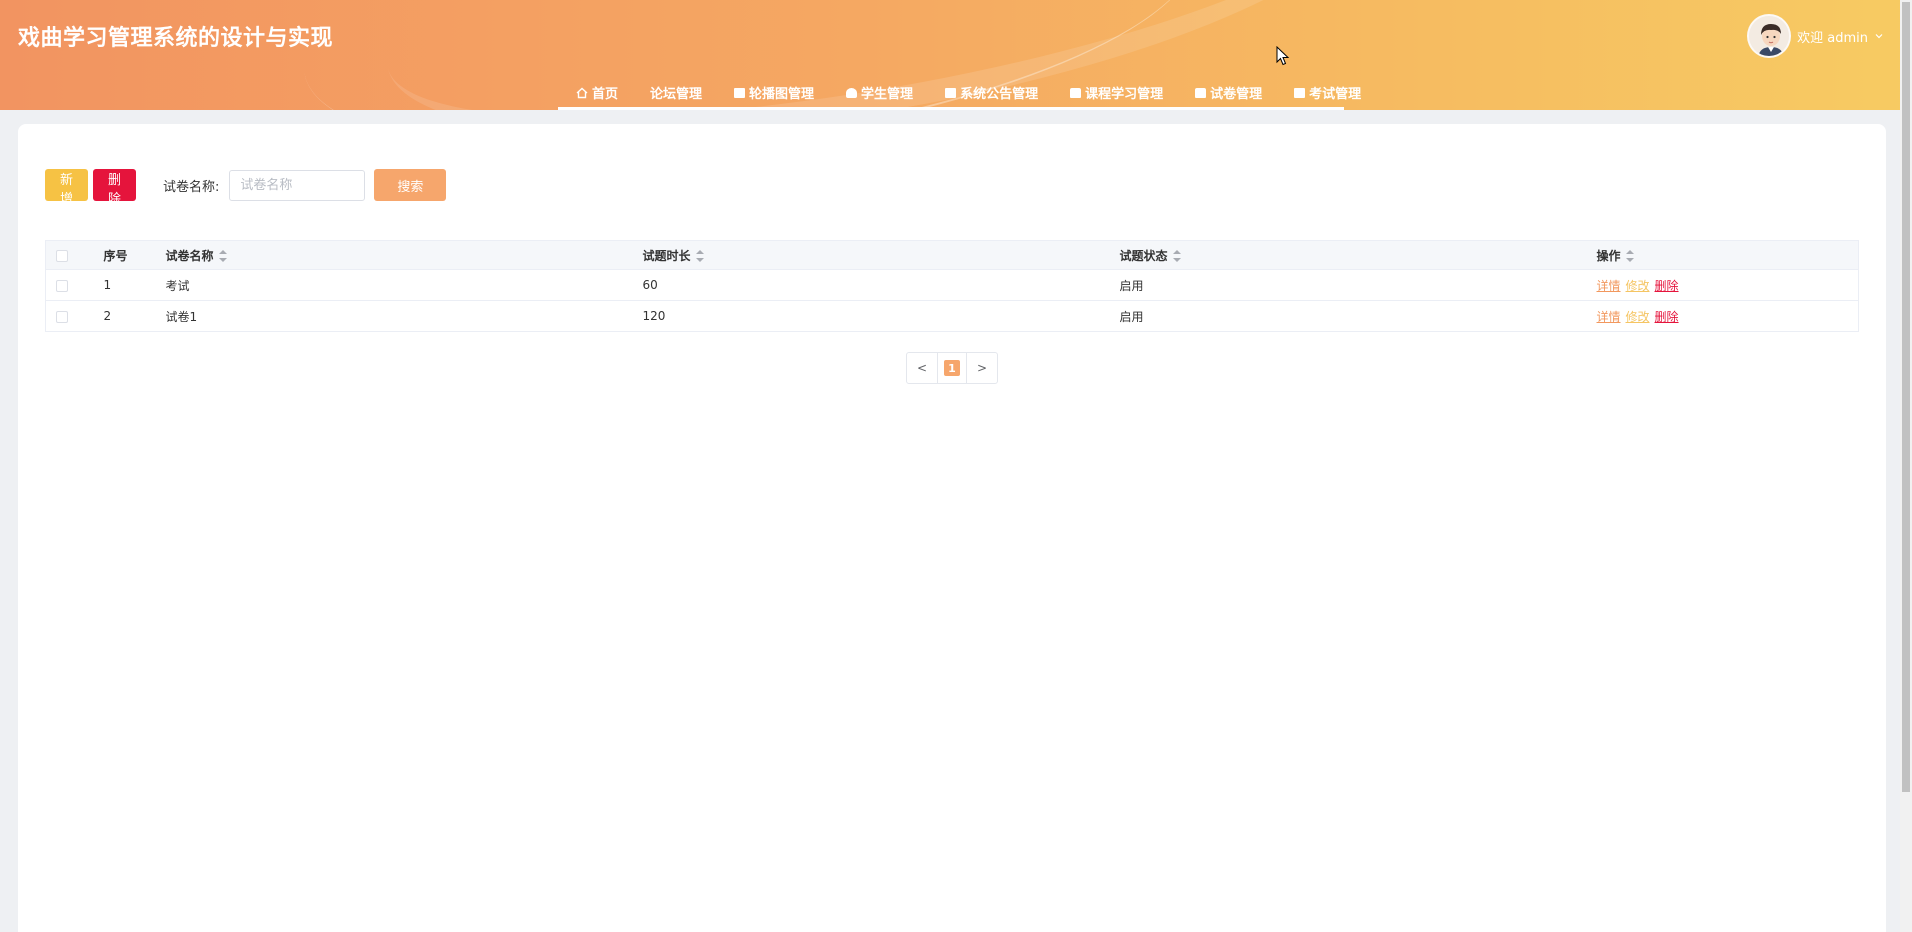  I want to click on nav-item-label: 试卷管理, so click(1236, 94).